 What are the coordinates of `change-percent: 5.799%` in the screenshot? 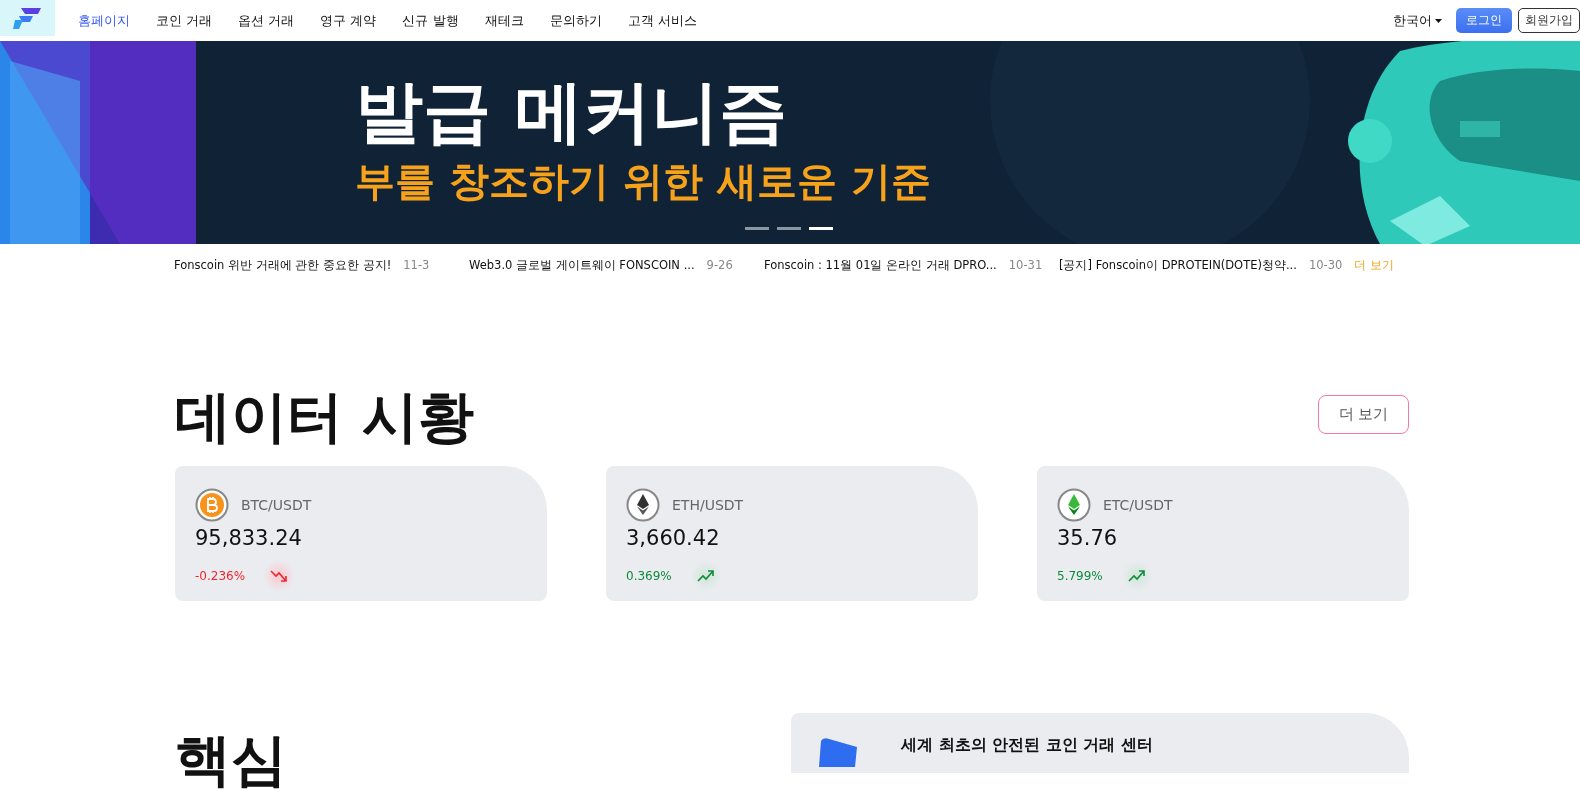 It's located at (1080, 575).